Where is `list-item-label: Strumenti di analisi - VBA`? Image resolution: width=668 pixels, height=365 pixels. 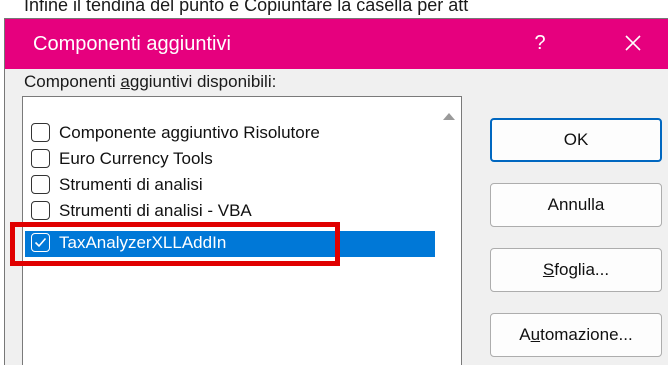 list-item-label: Strumenti di analisi - VBA is located at coordinates (155, 210).